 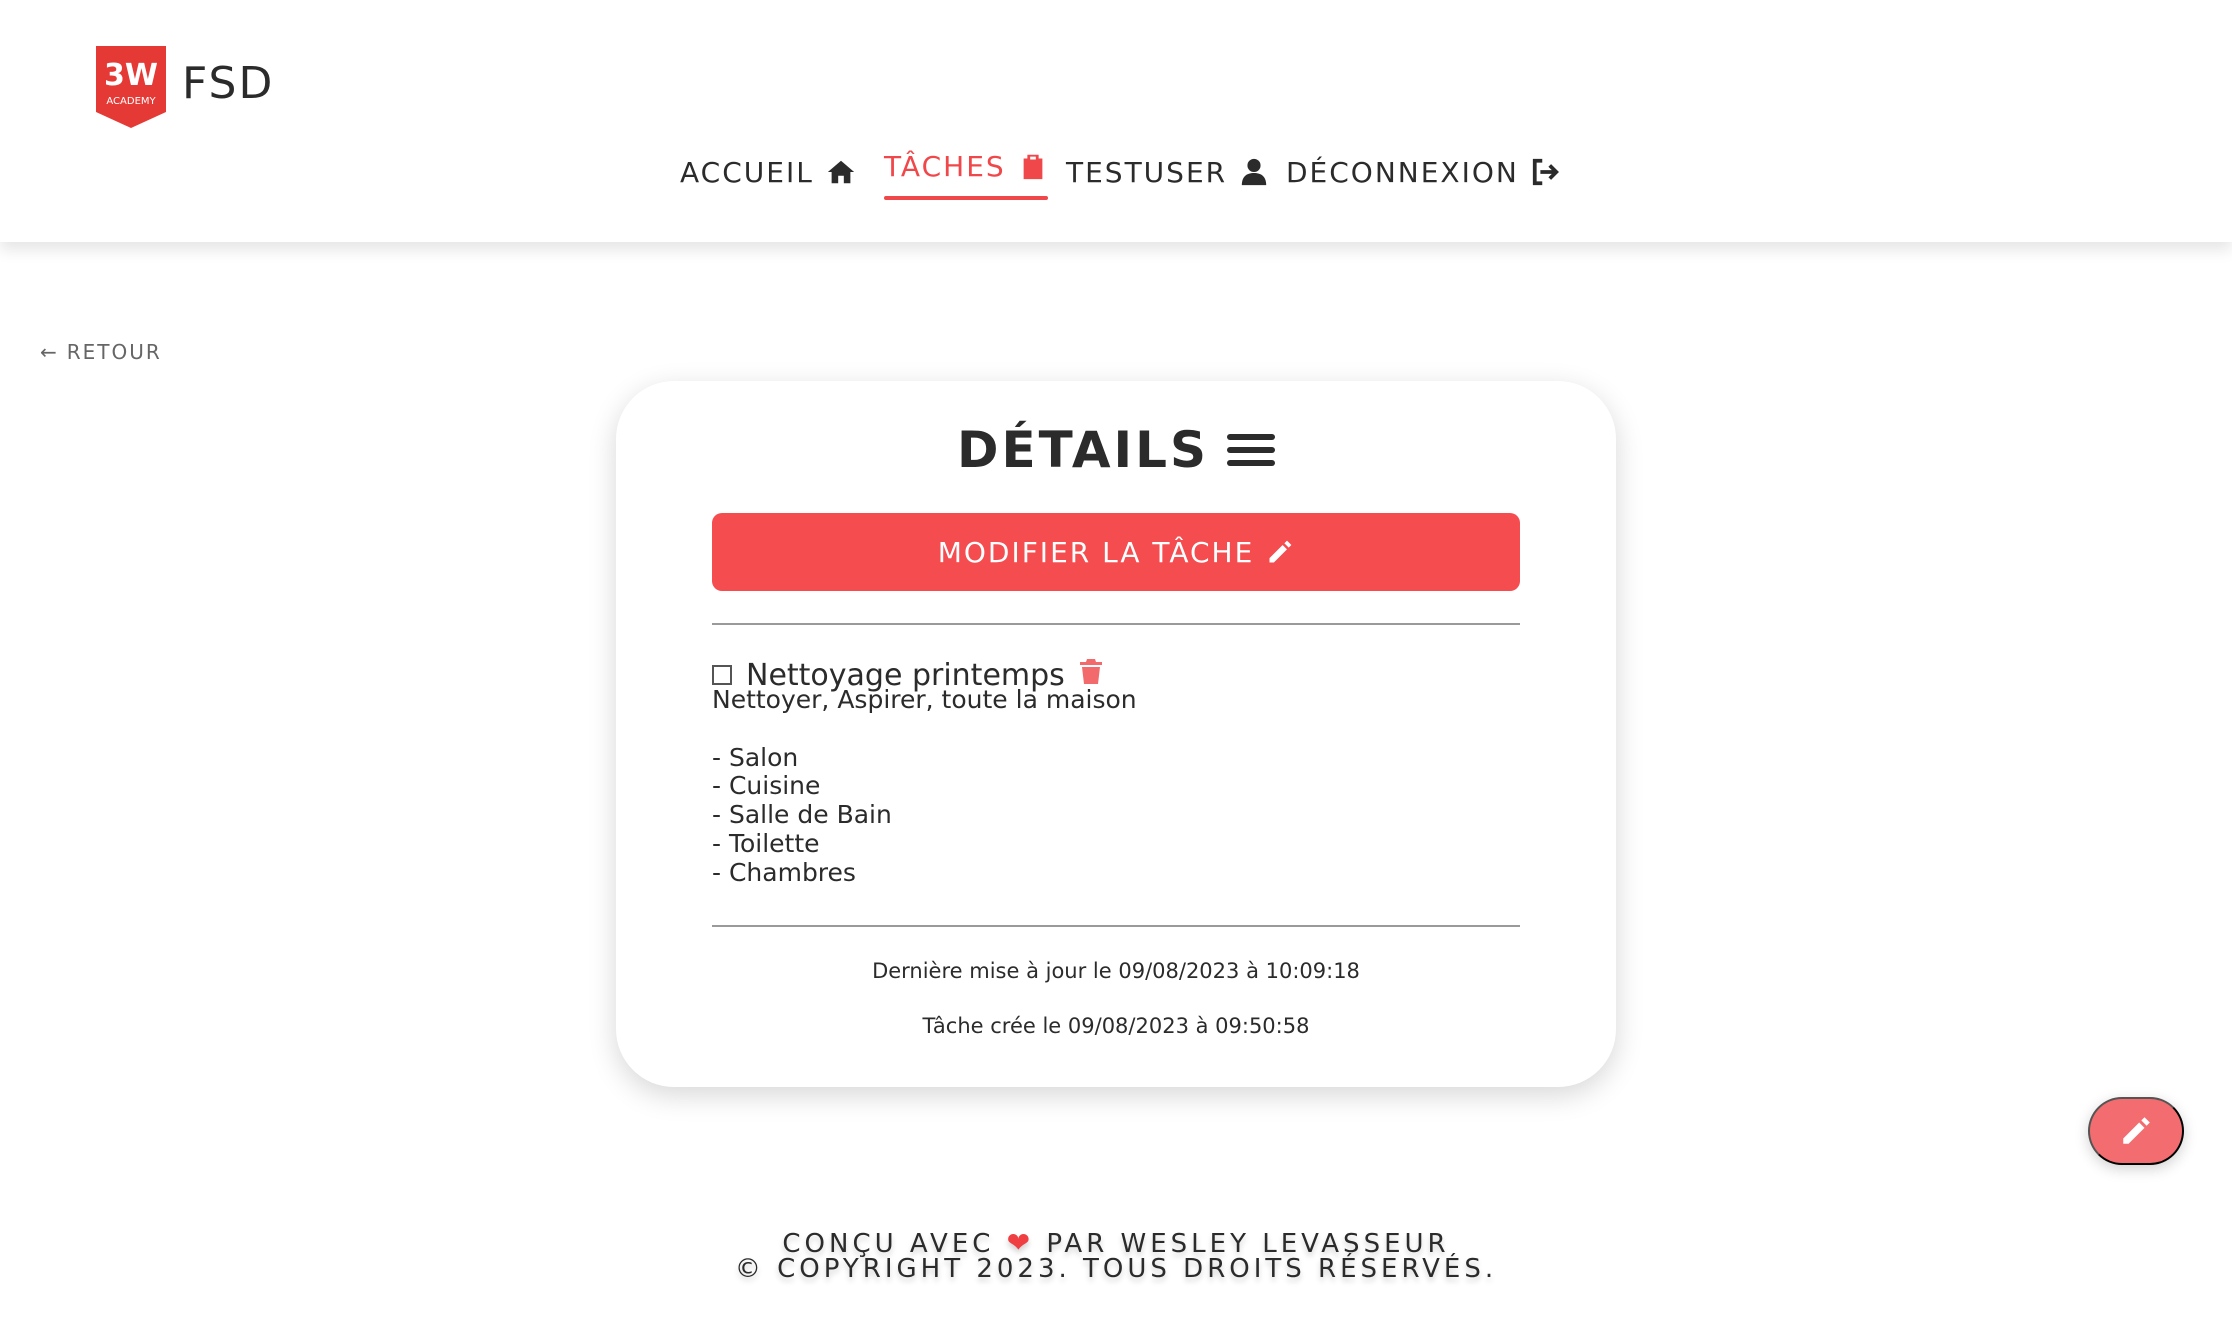 What do you see at coordinates (840, 172) in the screenshot?
I see `home-icon` at bounding box center [840, 172].